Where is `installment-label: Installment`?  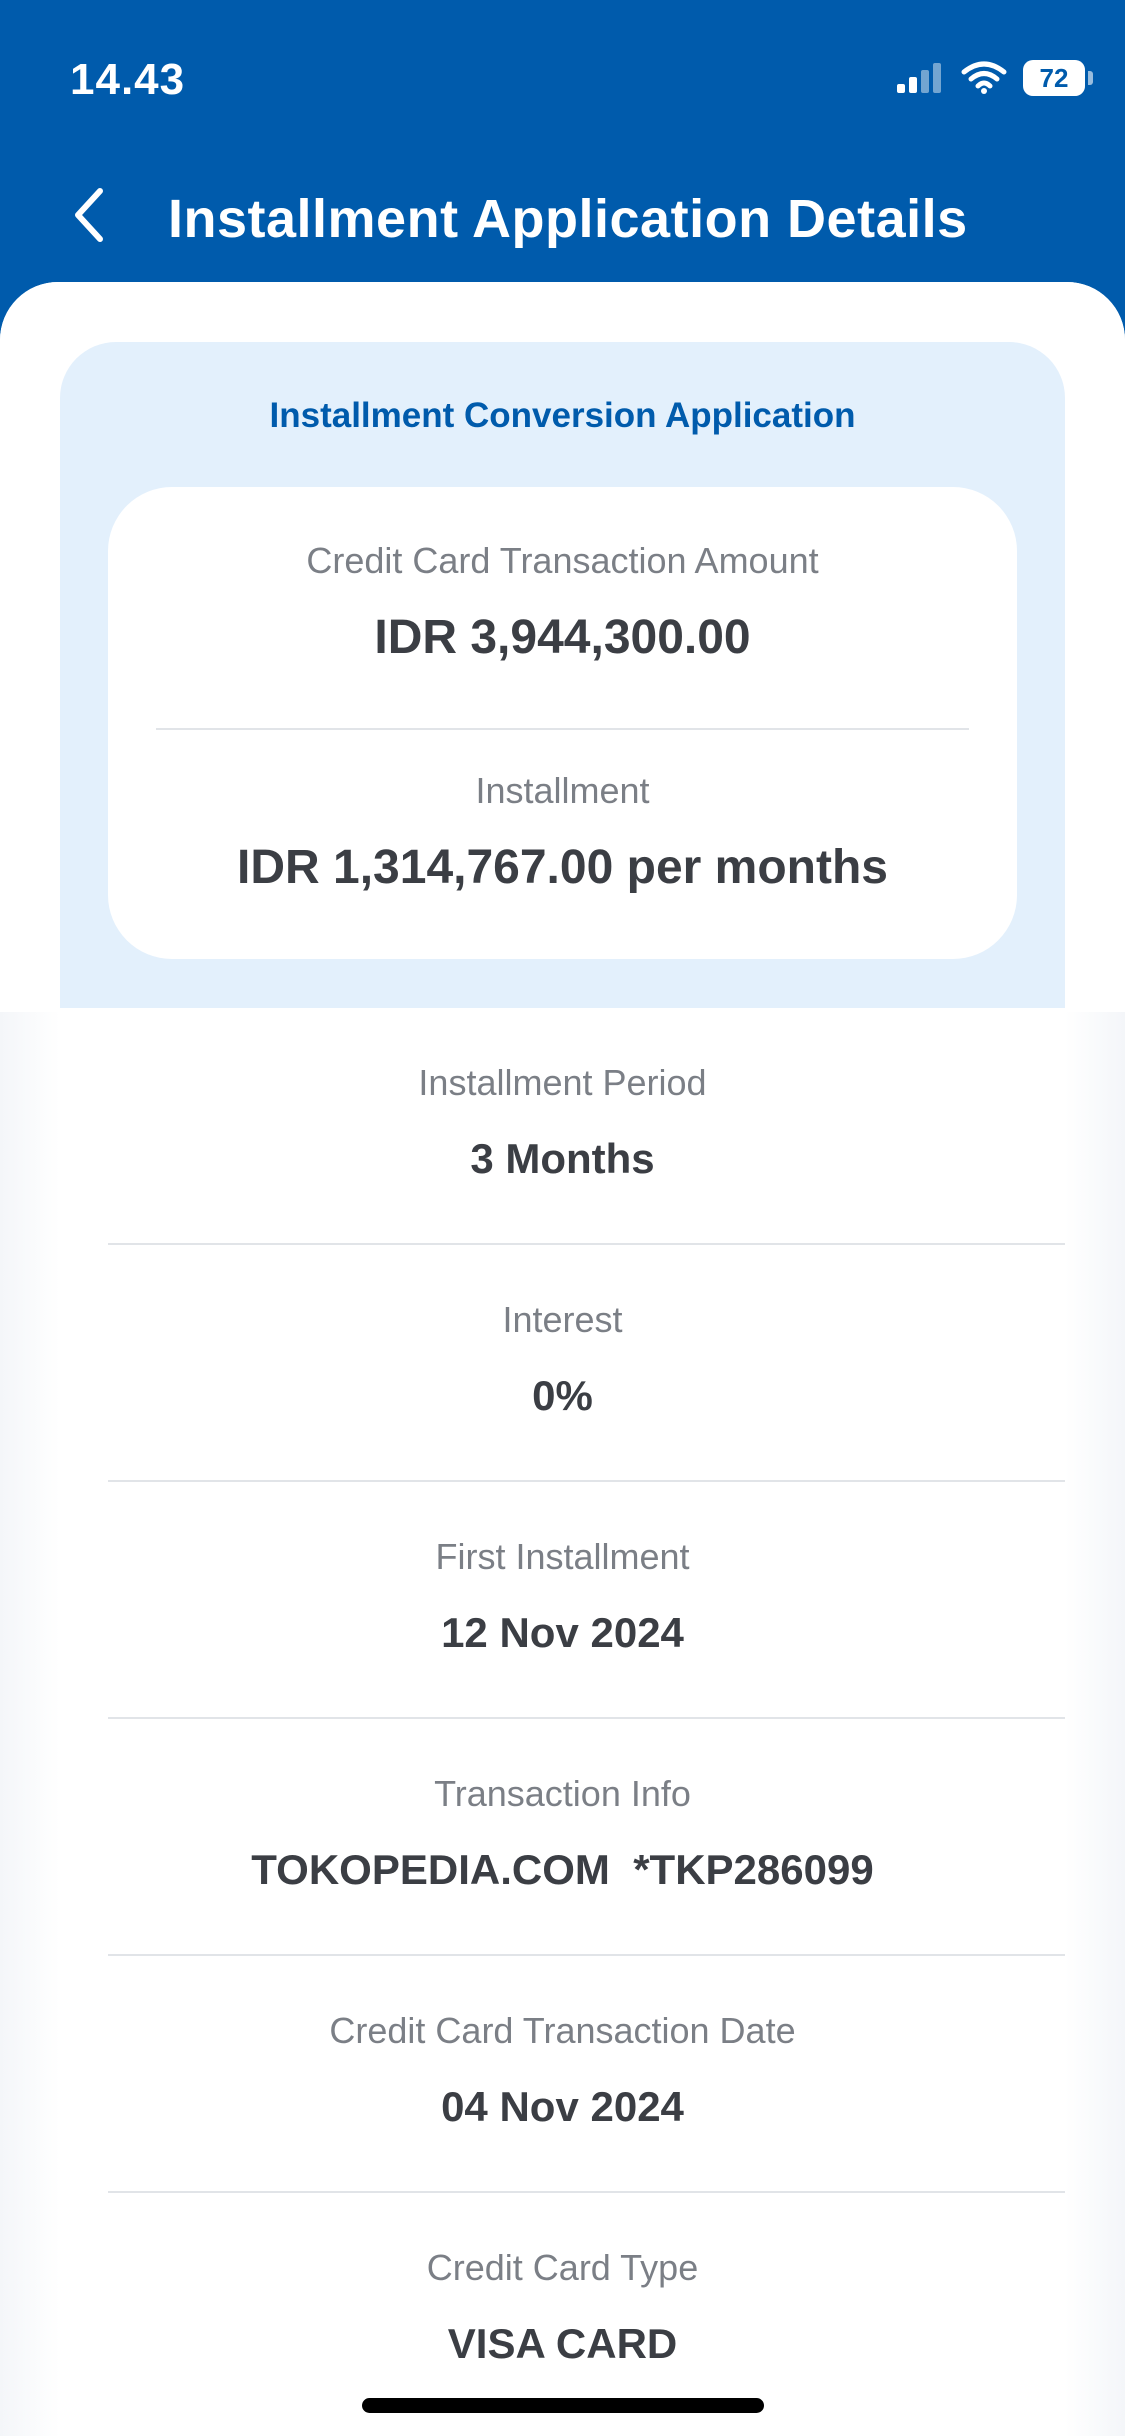 installment-label: Installment is located at coordinates (562, 790).